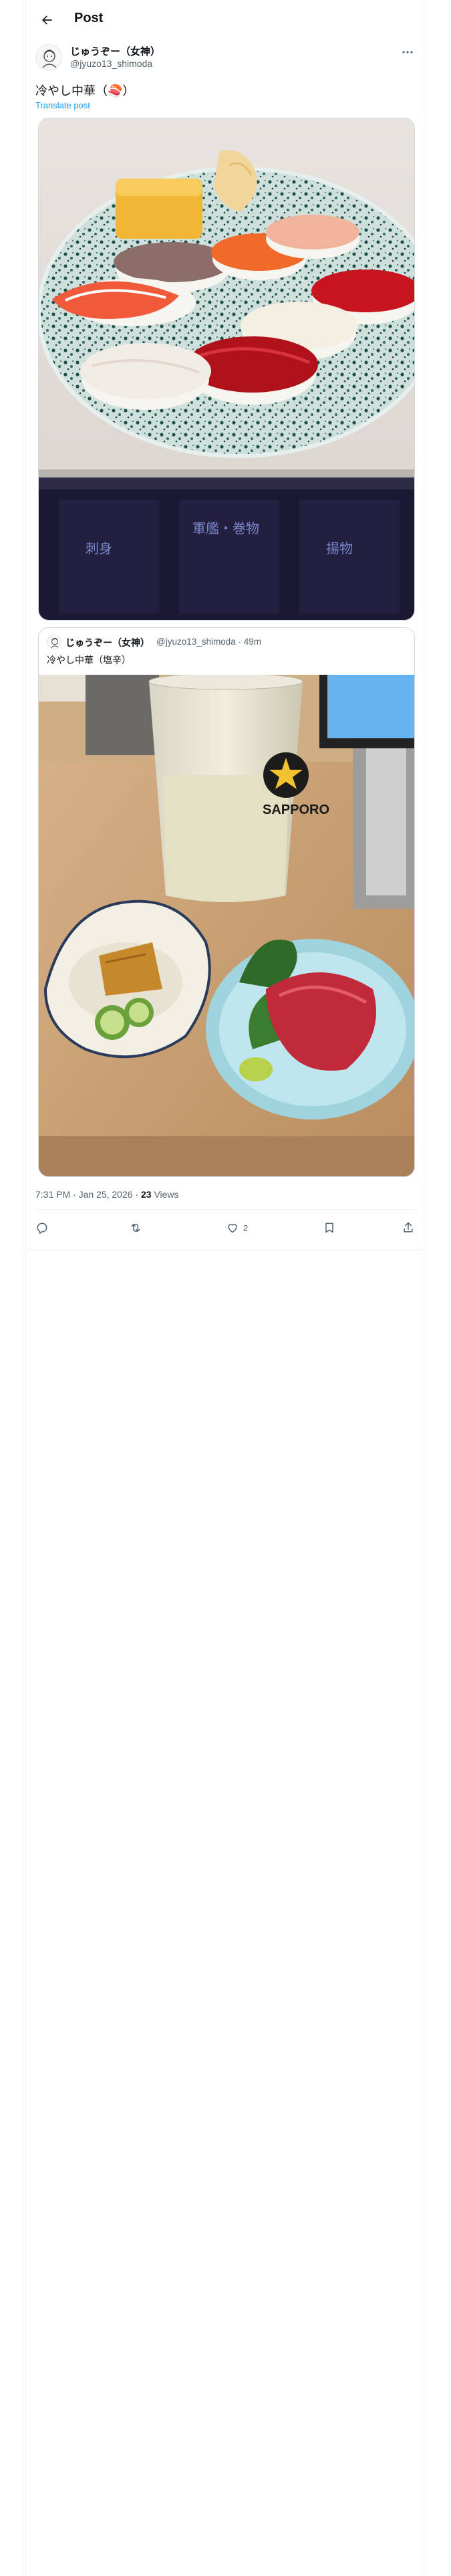  What do you see at coordinates (89, 18) in the screenshot?
I see `page-title: Post` at bounding box center [89, 18].